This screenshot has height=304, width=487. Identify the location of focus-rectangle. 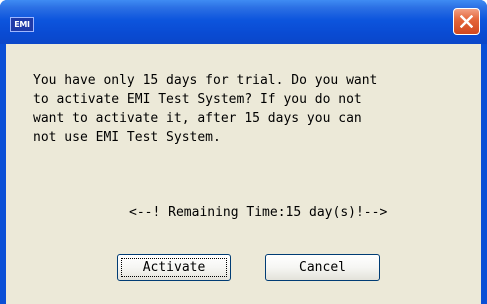
(174, 267).